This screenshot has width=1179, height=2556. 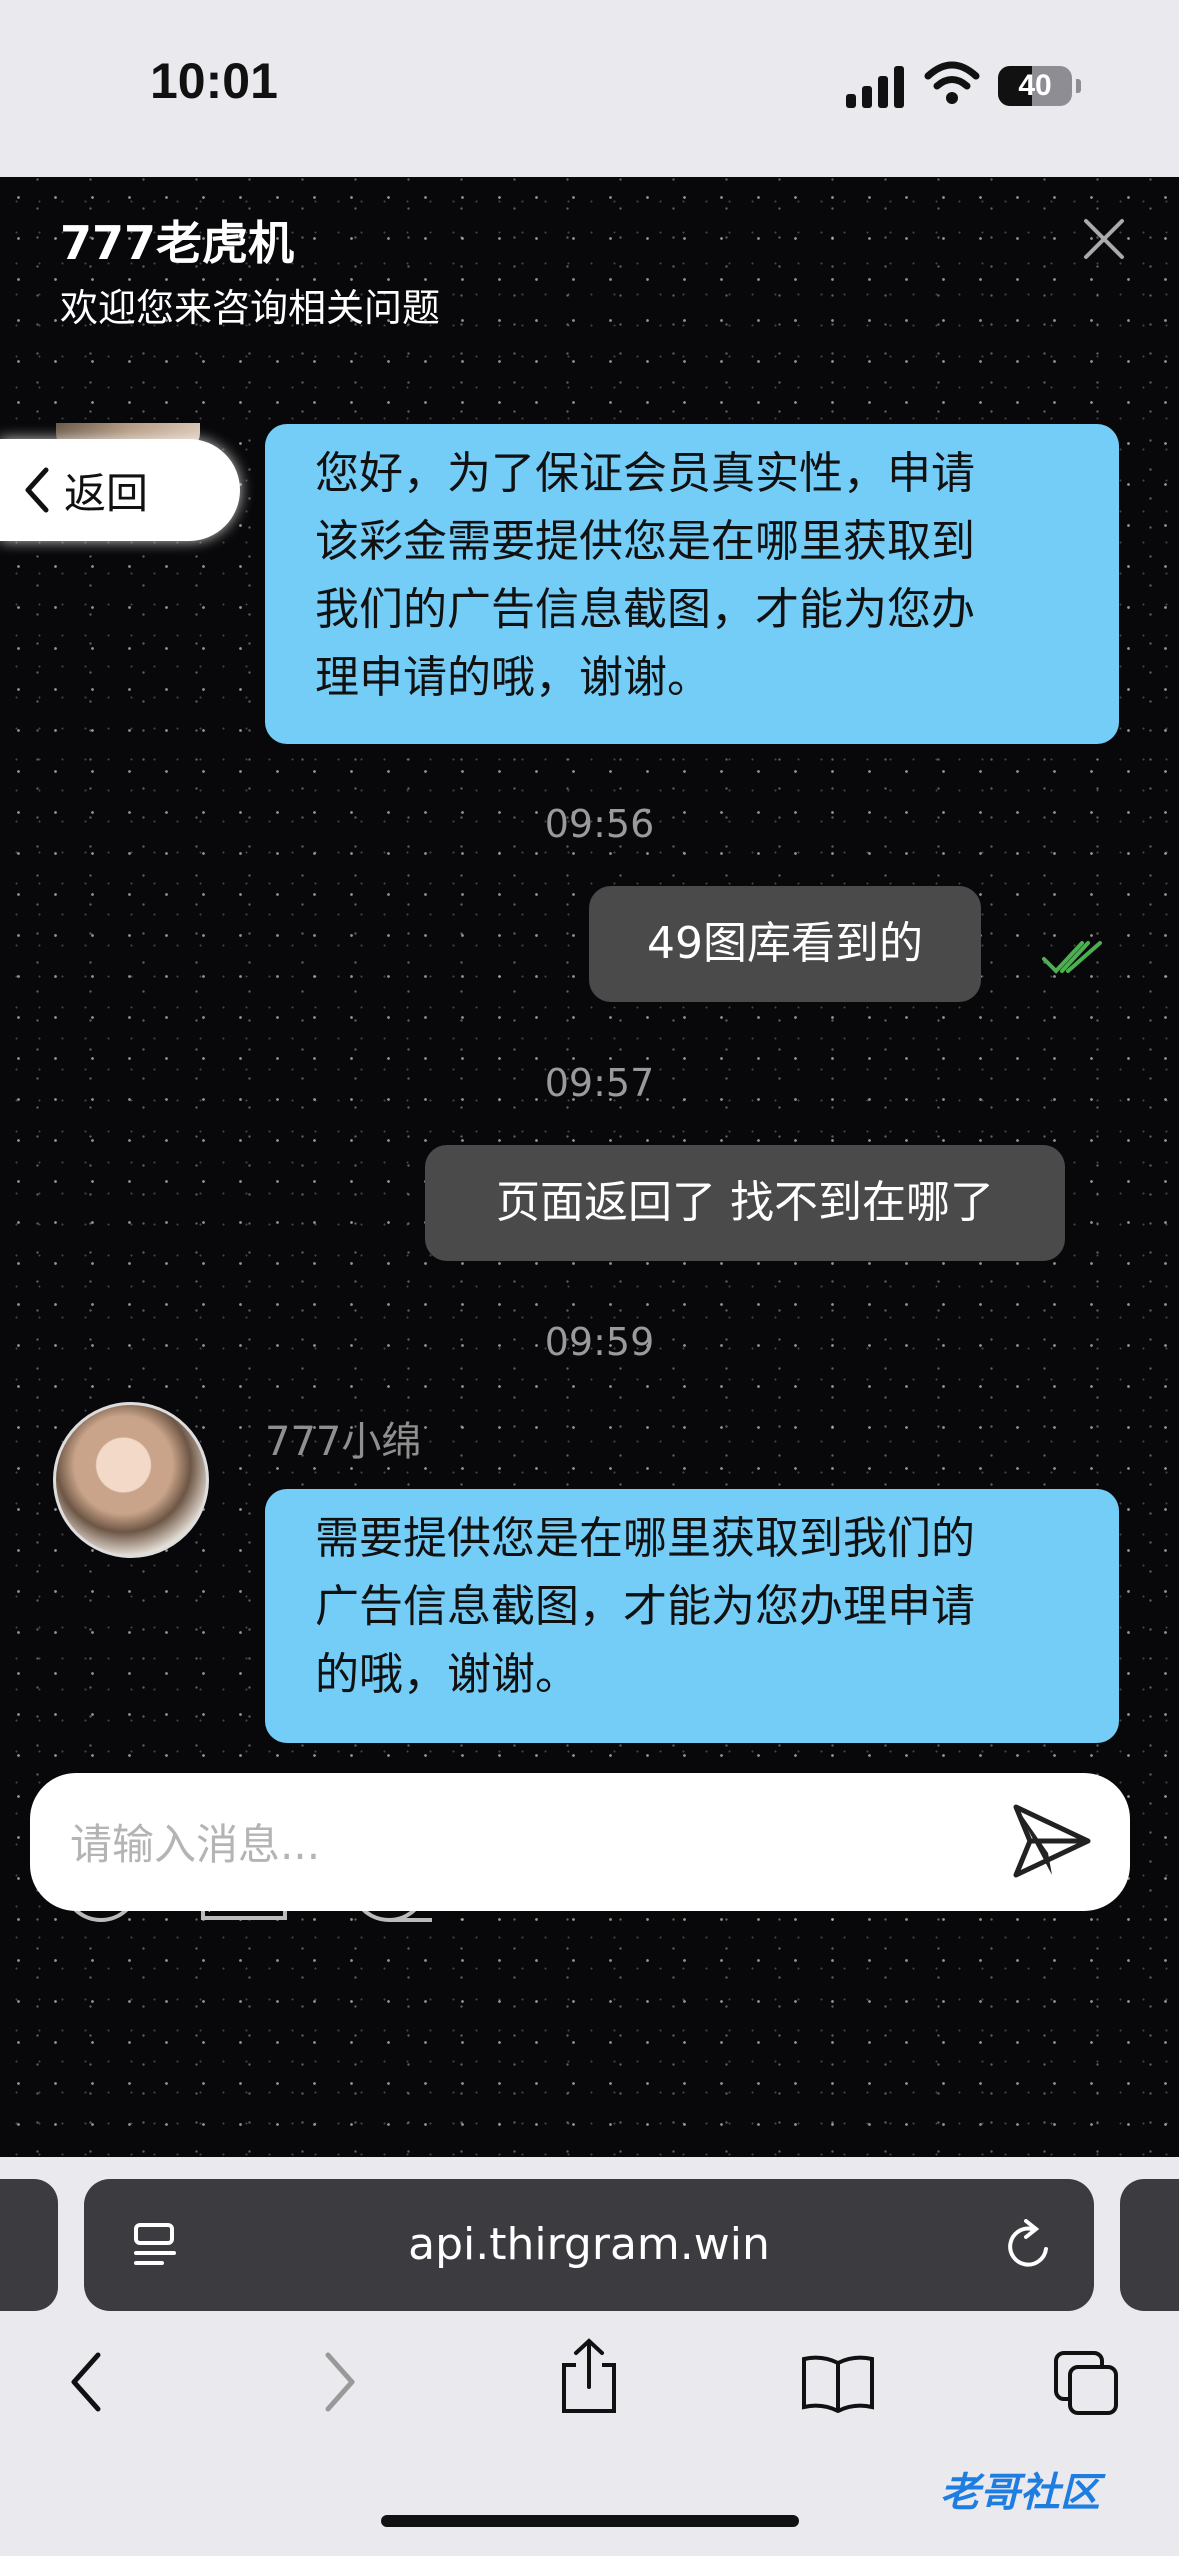 I want to click on back-label: 返回, so click(x=106, y=493).